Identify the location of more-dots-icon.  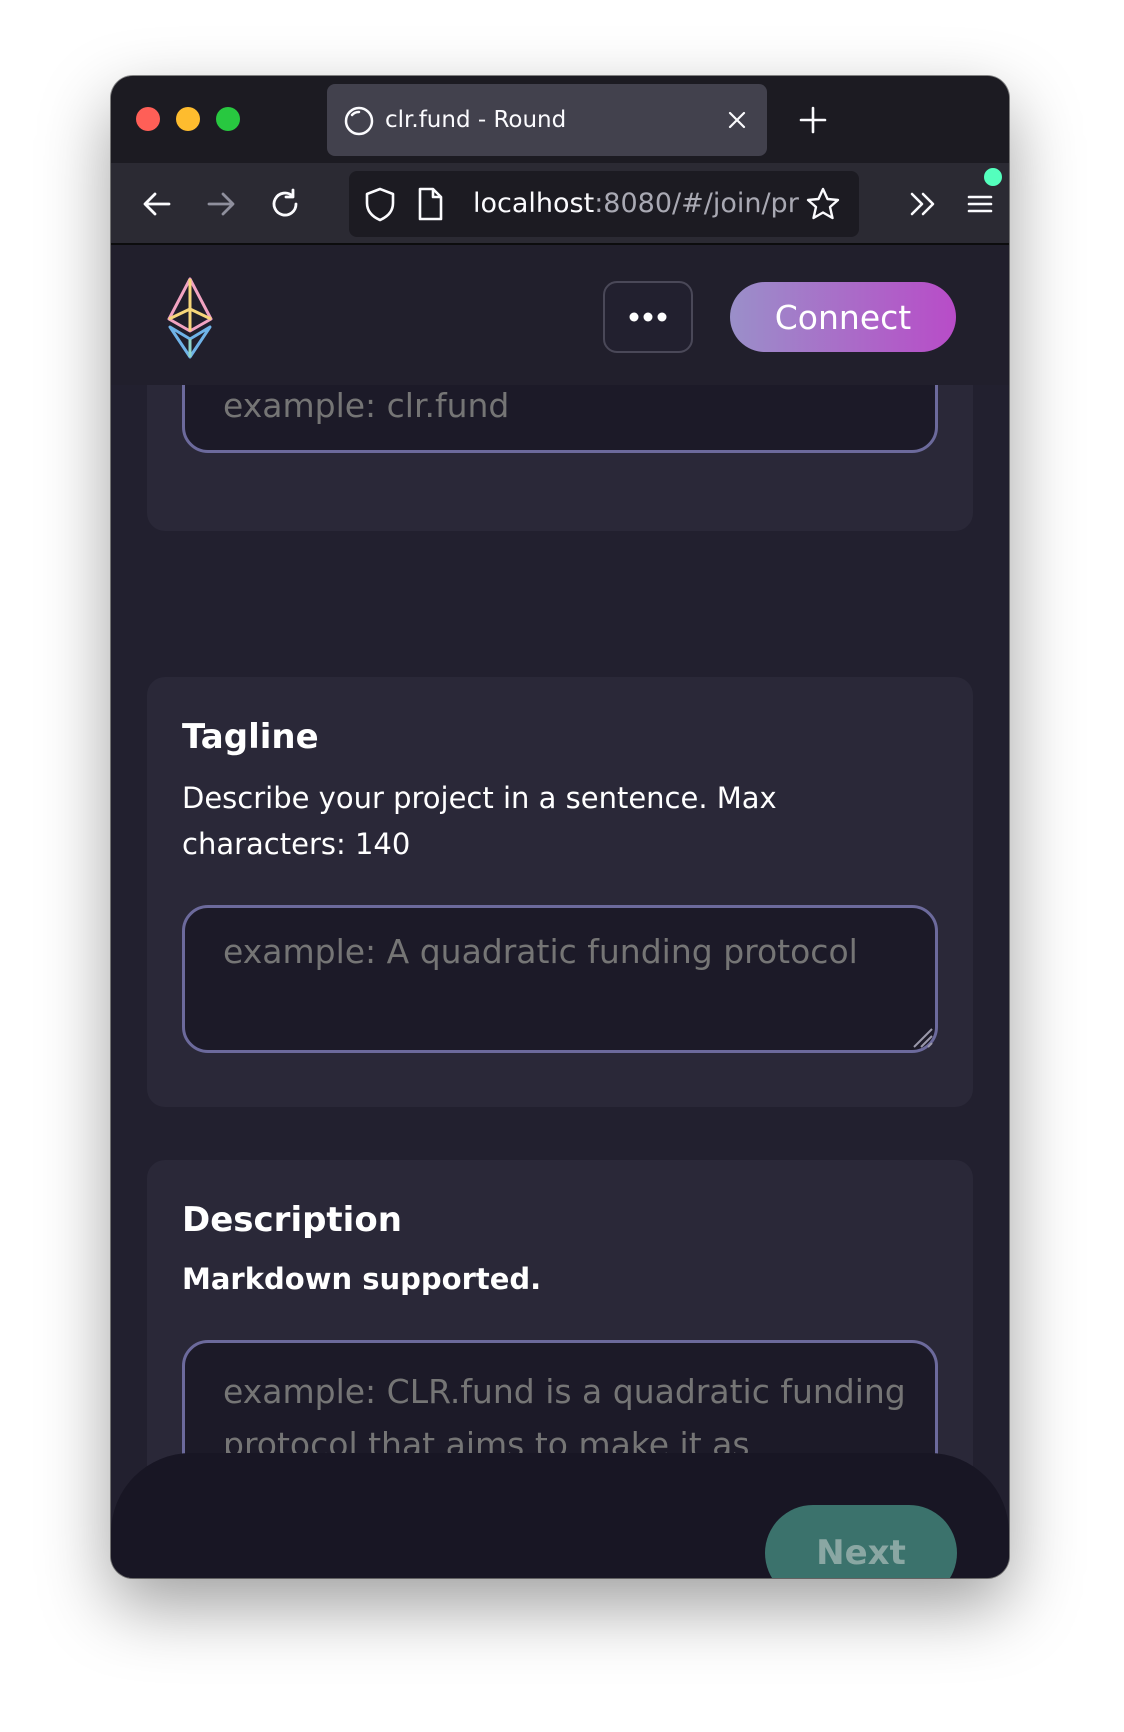
(648, 317).